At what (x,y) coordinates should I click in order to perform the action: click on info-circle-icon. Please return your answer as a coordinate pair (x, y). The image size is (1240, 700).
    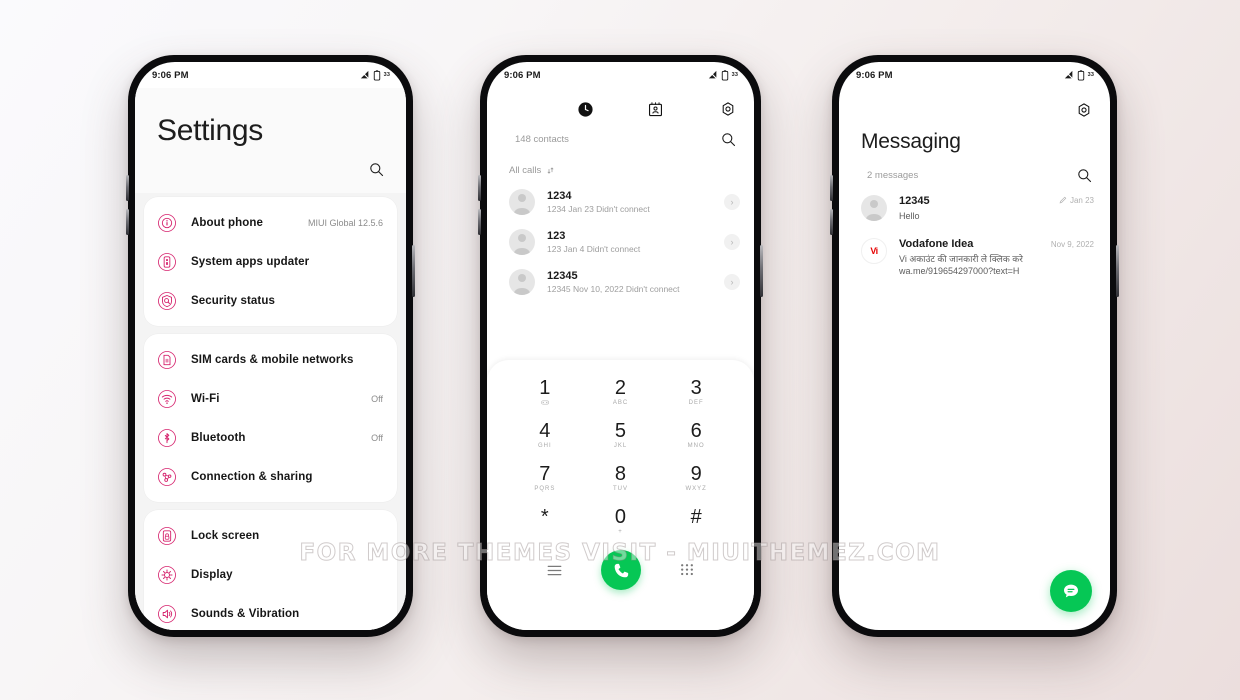
    Looking at the image, I should click on (167, 223).